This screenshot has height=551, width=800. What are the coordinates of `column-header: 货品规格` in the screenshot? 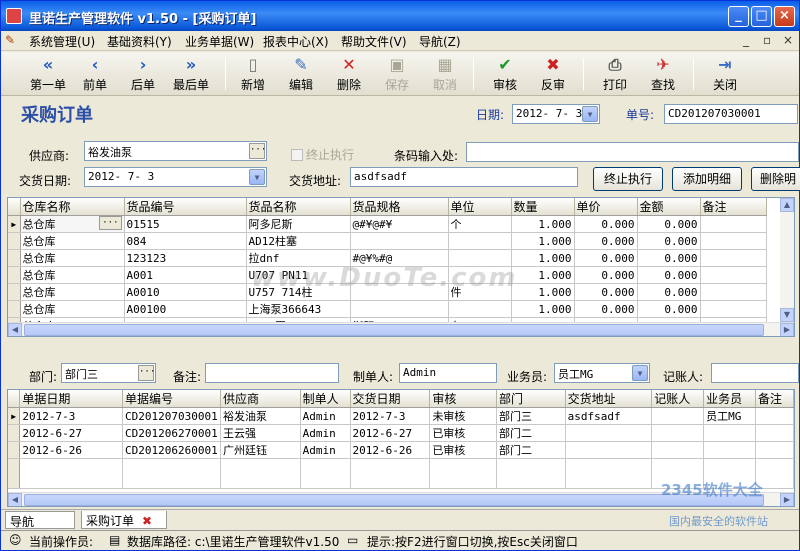 It's located at (399, 207).